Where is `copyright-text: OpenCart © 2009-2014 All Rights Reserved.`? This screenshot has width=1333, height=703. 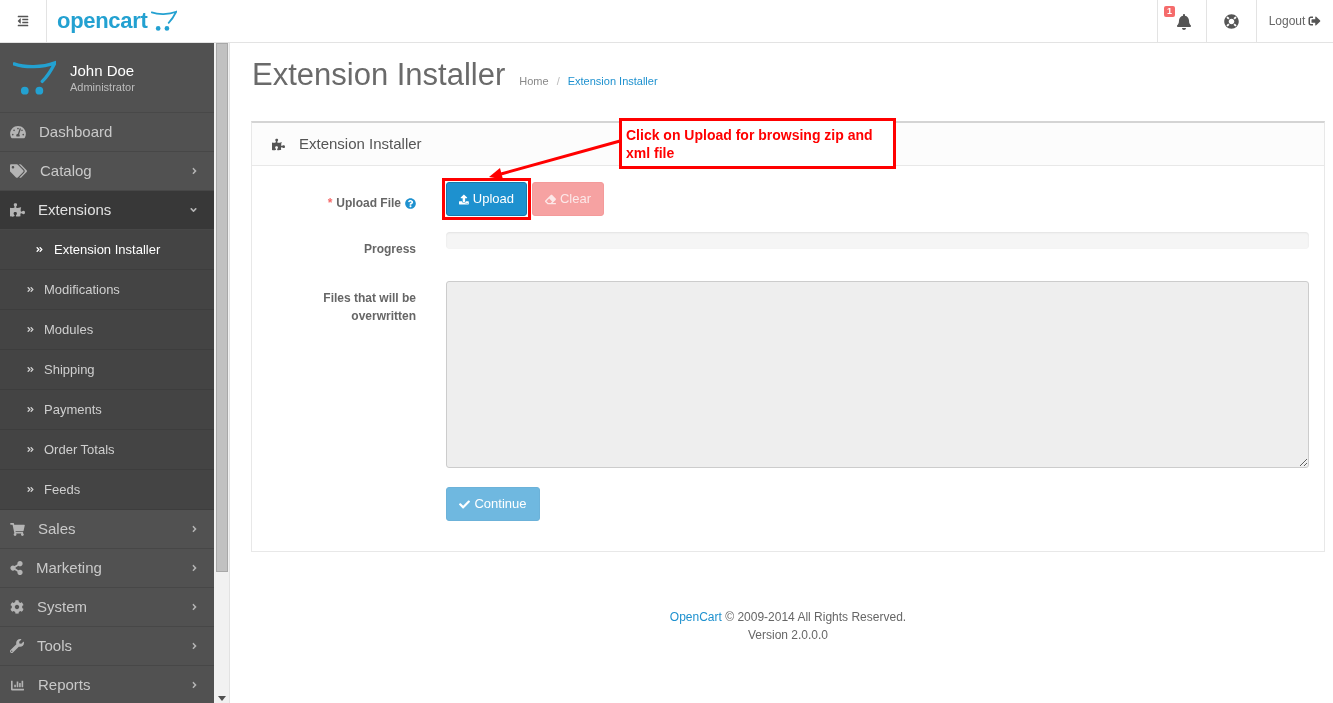
copyright-text: OpenCart © 2009-2014 All Rights Reserved. is located at coordinates (788, 617).